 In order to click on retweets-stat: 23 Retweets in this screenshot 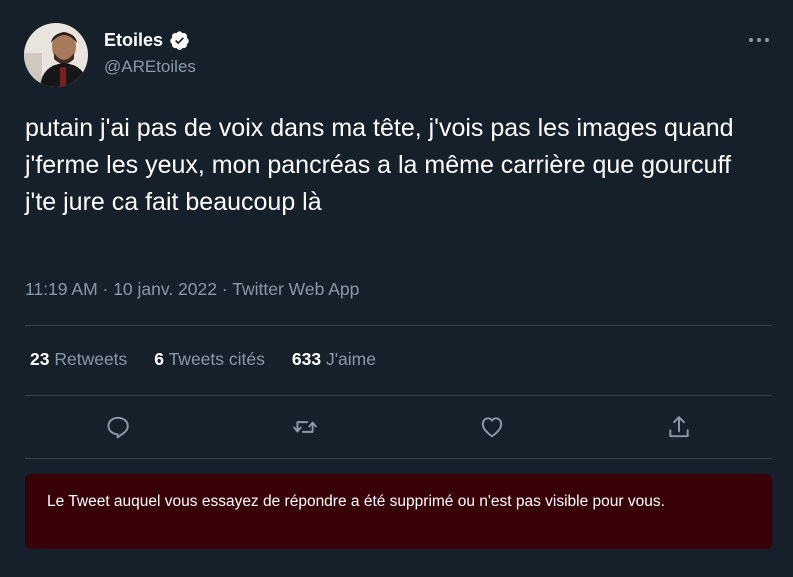, I will do `click(78, 359)`.